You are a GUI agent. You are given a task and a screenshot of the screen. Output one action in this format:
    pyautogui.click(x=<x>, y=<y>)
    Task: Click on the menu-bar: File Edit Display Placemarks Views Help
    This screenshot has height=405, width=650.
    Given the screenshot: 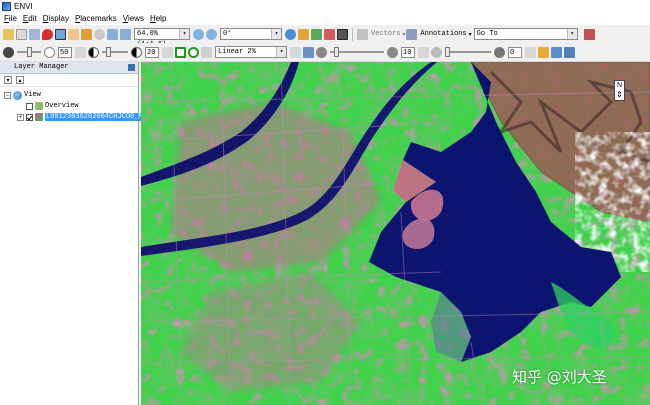 What is the action you would take?
    pyautogui.click(x=325, y=18)
    